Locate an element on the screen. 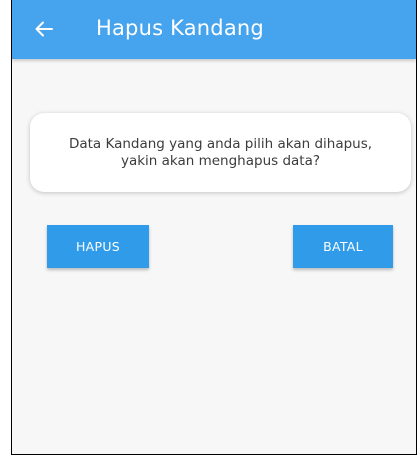 The image size is (419, 457). arrow-left-icon is located at coordinates (44, 29).